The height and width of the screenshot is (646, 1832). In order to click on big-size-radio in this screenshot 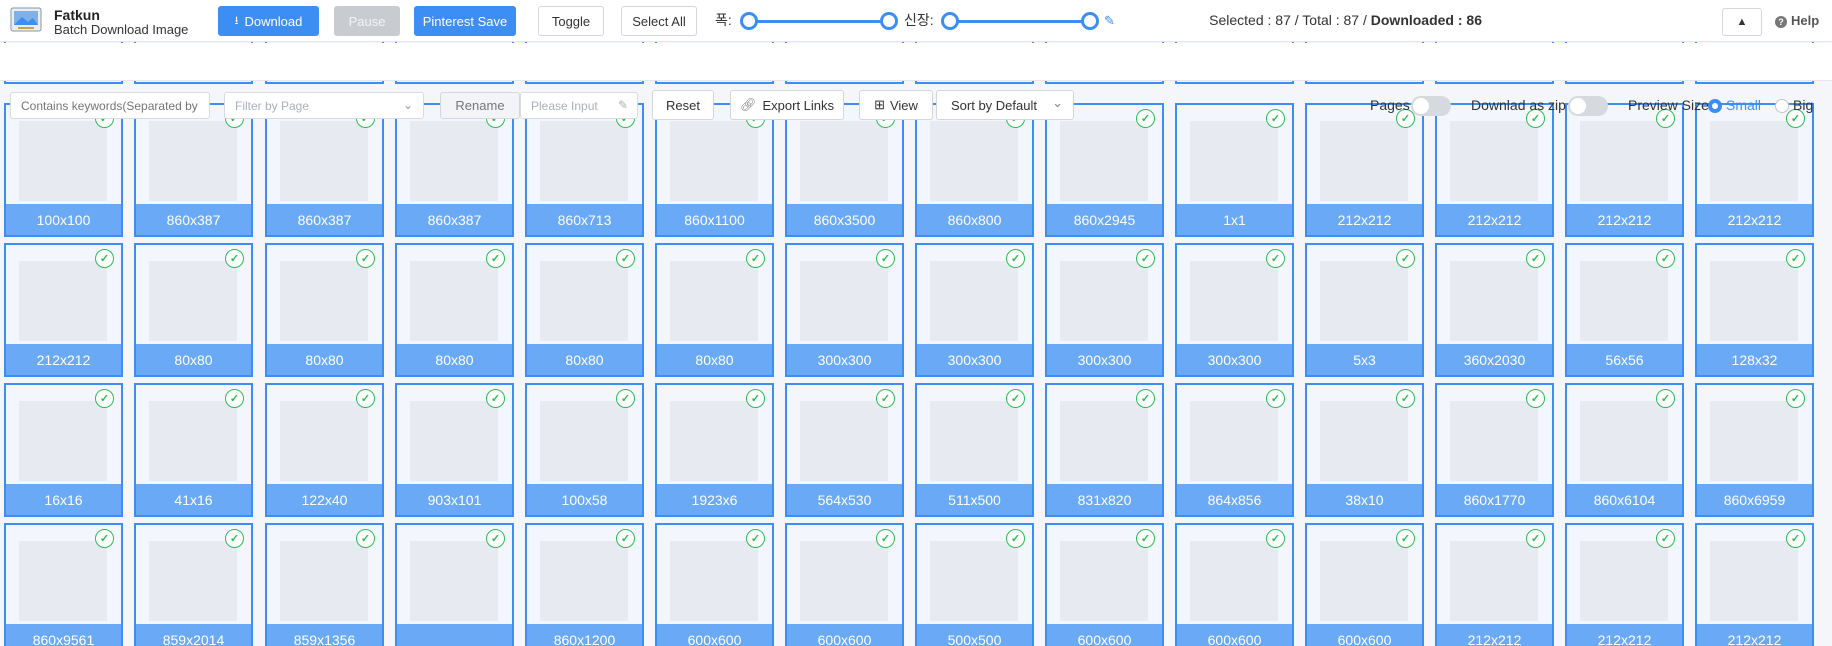, I will do `click(1782, 106)`.